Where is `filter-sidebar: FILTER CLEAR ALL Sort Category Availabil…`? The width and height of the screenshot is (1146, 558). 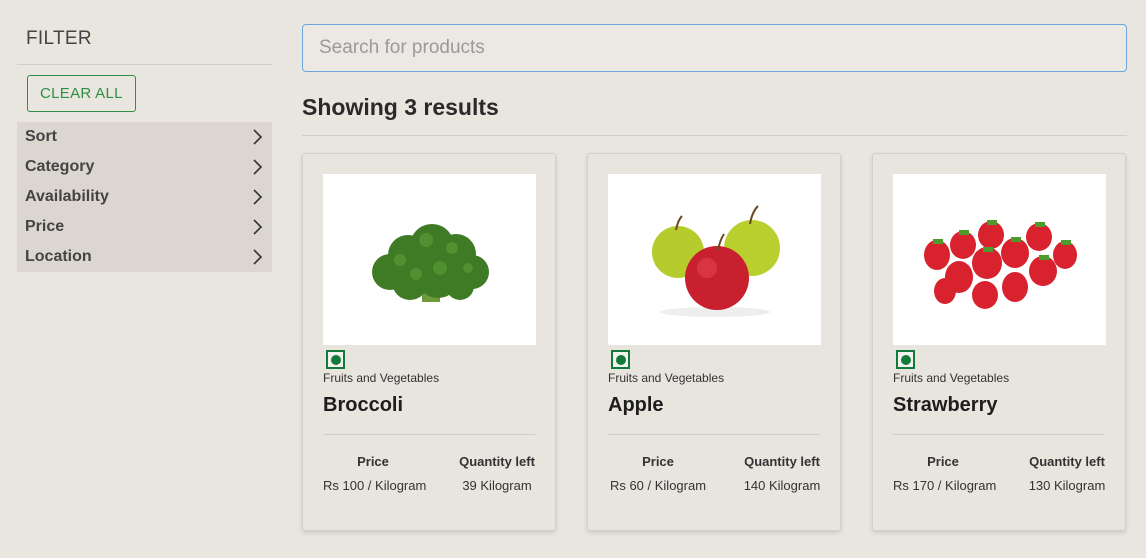 filter-sidebar: FILTER CLEAR ALL Sort Category Availabil… is located at coordinates (144, 136).